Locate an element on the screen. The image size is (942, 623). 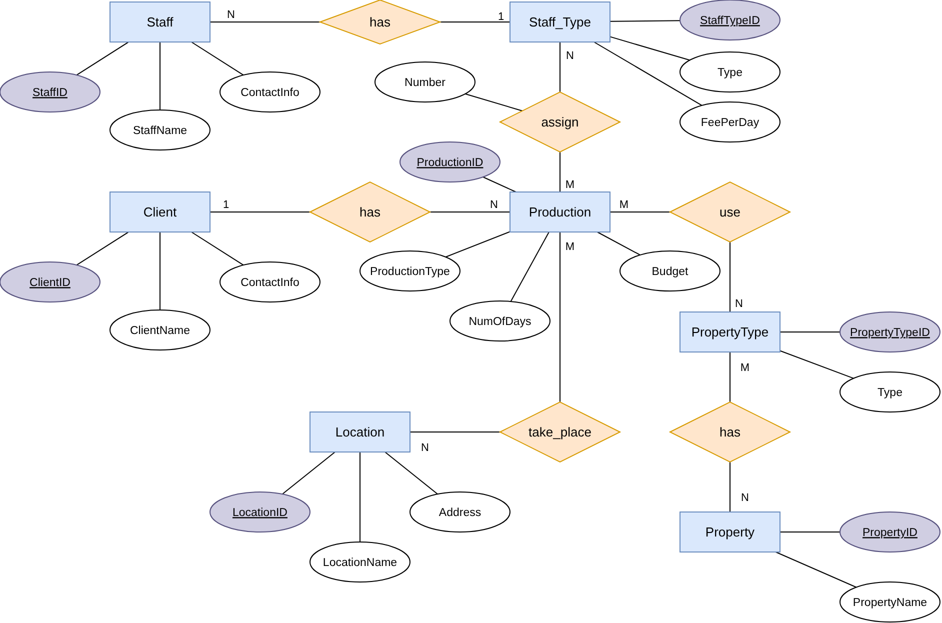
entity-name: PropertyType is located at coordinates (730, 332).